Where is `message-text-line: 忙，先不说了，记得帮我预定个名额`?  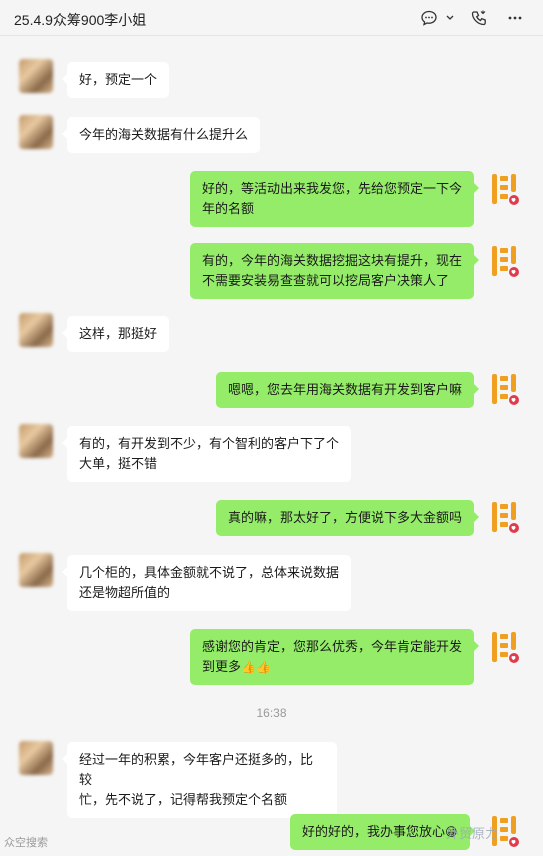
message-text-line: 忙，先不说了，记得帮我预定个名额 is located at coordinates (183, 799).